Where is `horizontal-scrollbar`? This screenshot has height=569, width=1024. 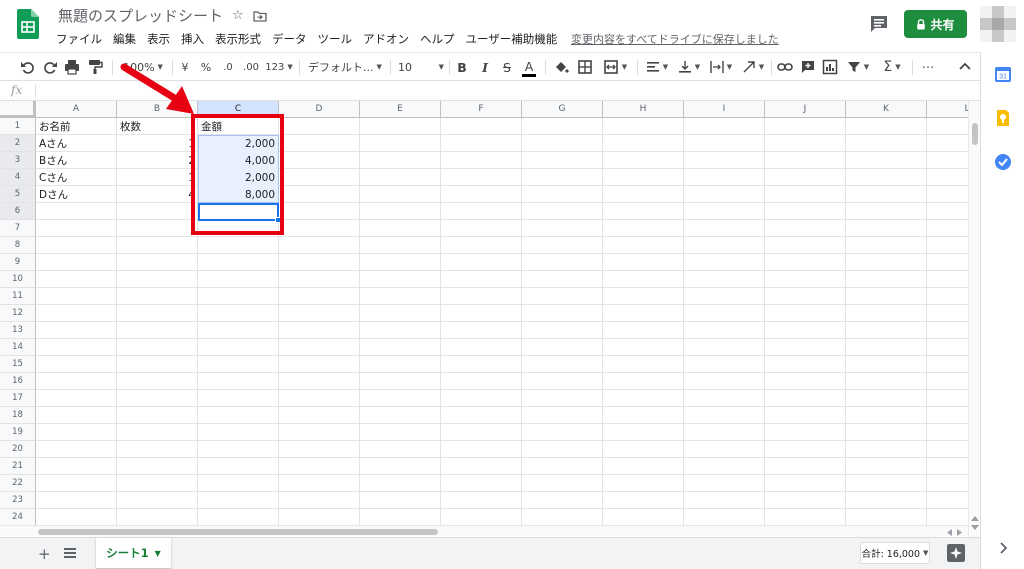
horizontal-scrollbar is located at coordinates (484, 531).